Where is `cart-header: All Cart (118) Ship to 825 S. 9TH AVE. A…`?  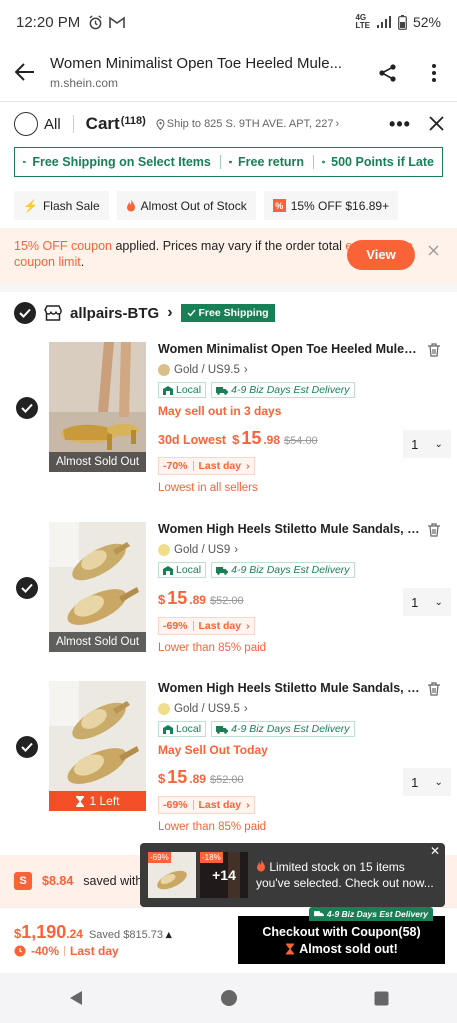 cart-header: All Cart (118) Ship to 825 S. 9TH AVE. A… is located at coordinates (228, 124).